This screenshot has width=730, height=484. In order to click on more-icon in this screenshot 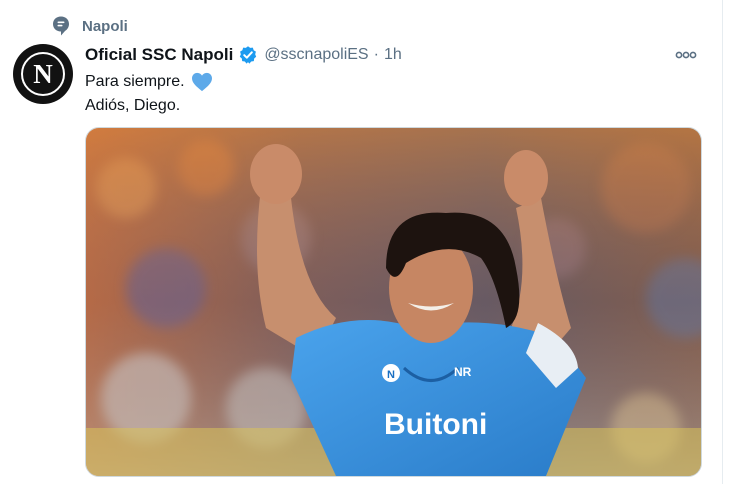, I will do `click(686, 55)`.